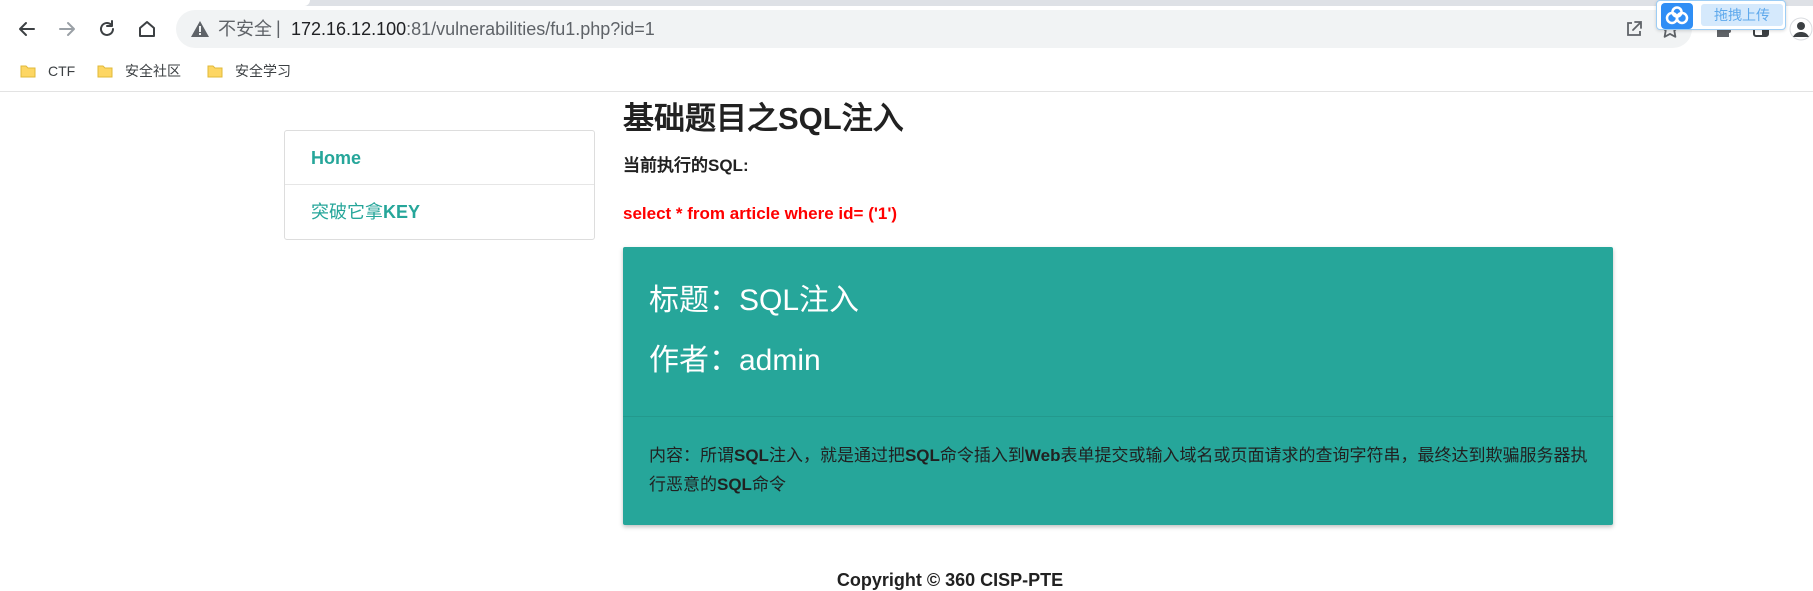 Image resolution: width=1813 pixels, height=591 pixels. Describe the element at coordinates (62, 71) in the screenshot. I see `bookmark-label: CTF` at that location.